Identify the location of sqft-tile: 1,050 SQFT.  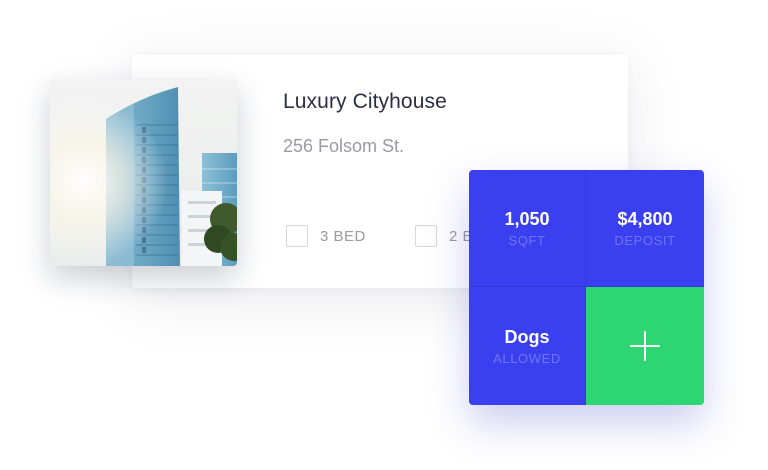
(527, 228).